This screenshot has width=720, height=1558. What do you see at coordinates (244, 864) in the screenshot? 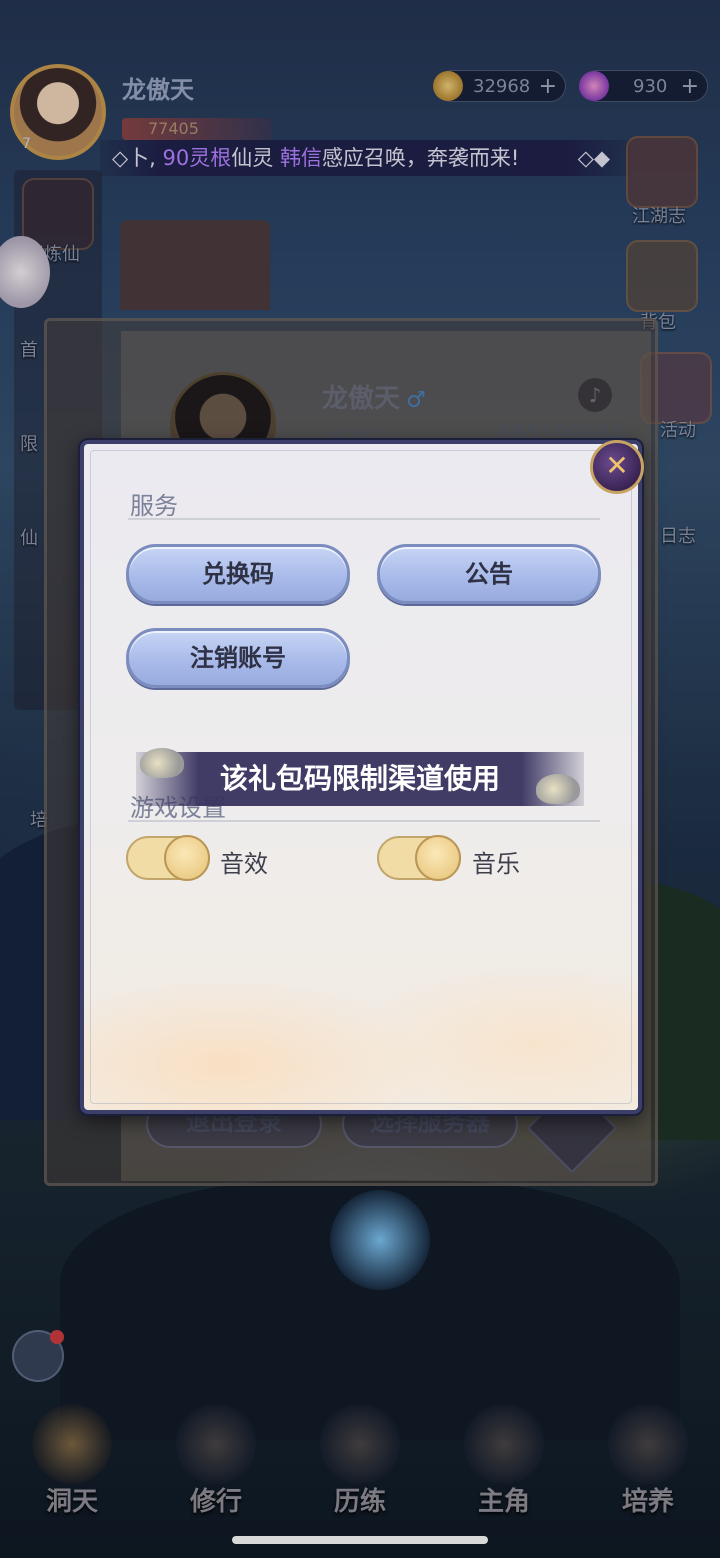
I see `sound-effects-label: 音效` at bounding box center [244, 864].